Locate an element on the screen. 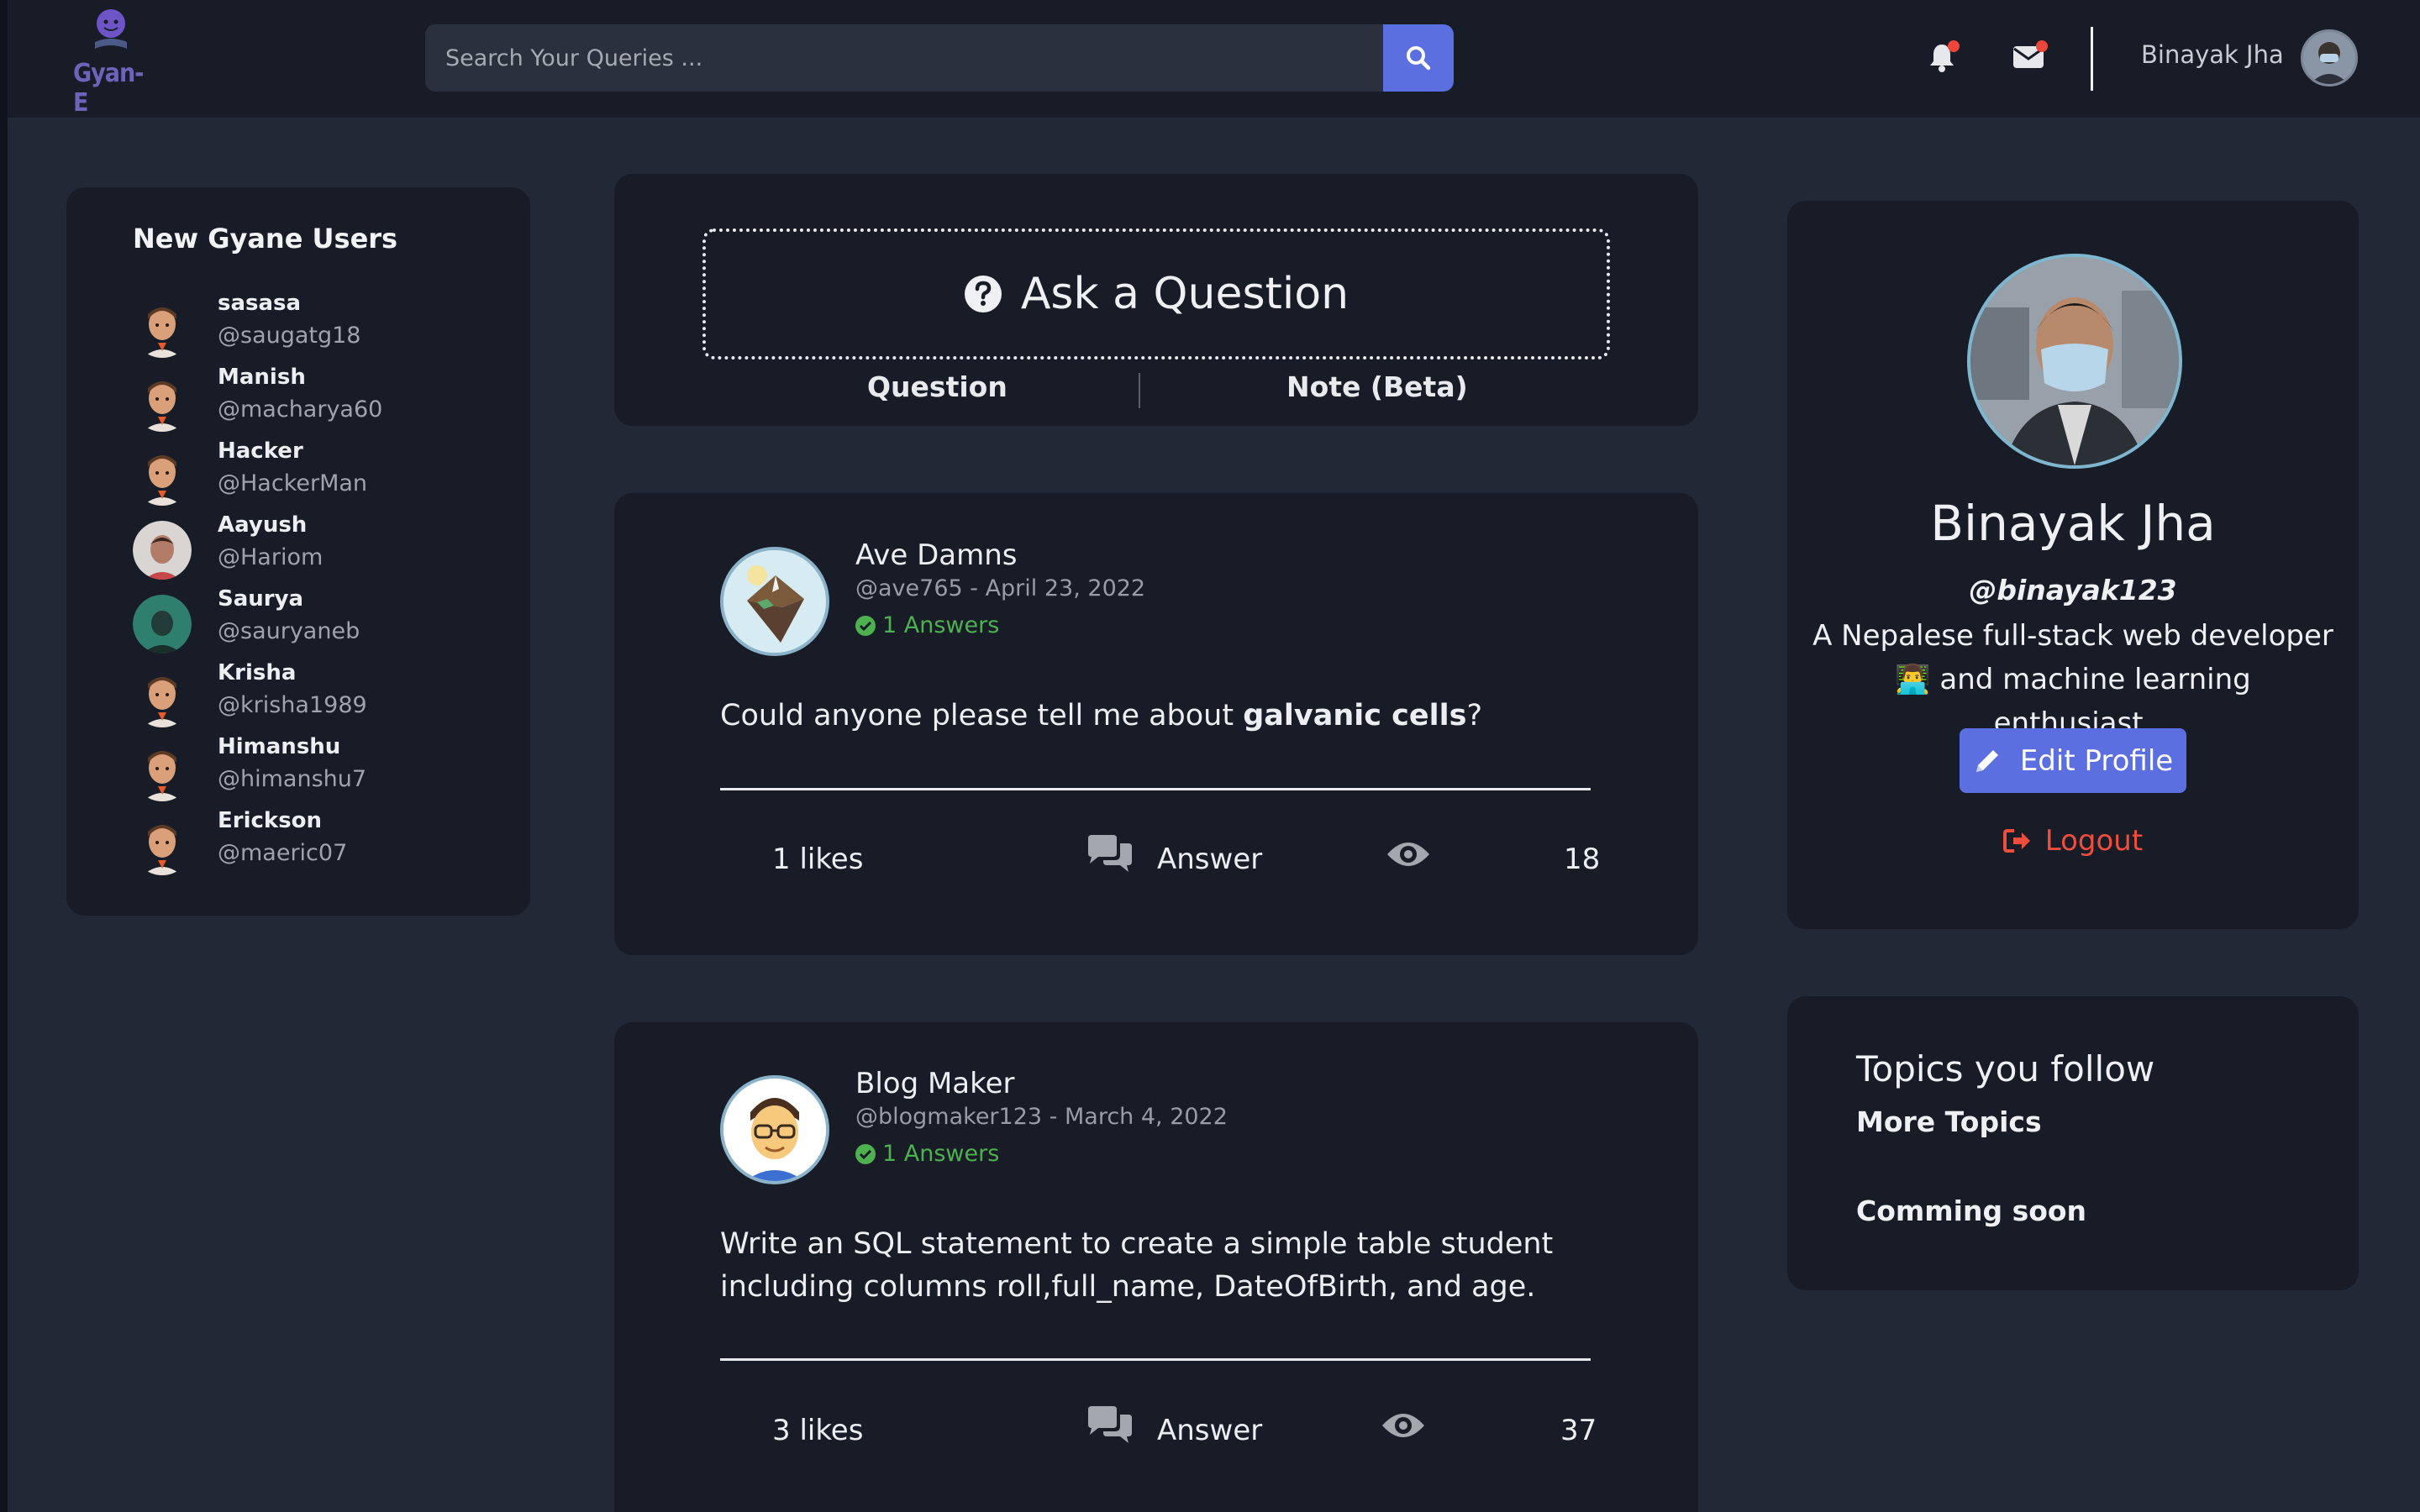  user-name: Krisha is located at coordinates (257, 672).